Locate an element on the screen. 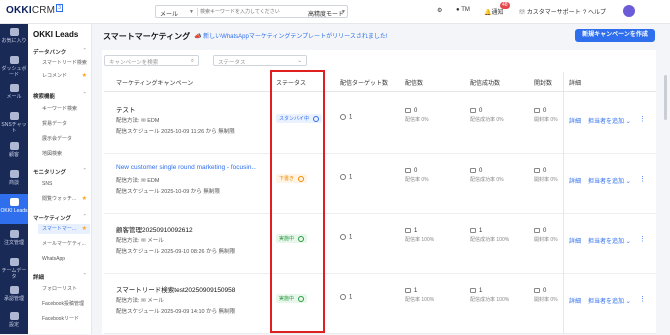  notification-count-badge: 48 is located at coordinates (505, 5).